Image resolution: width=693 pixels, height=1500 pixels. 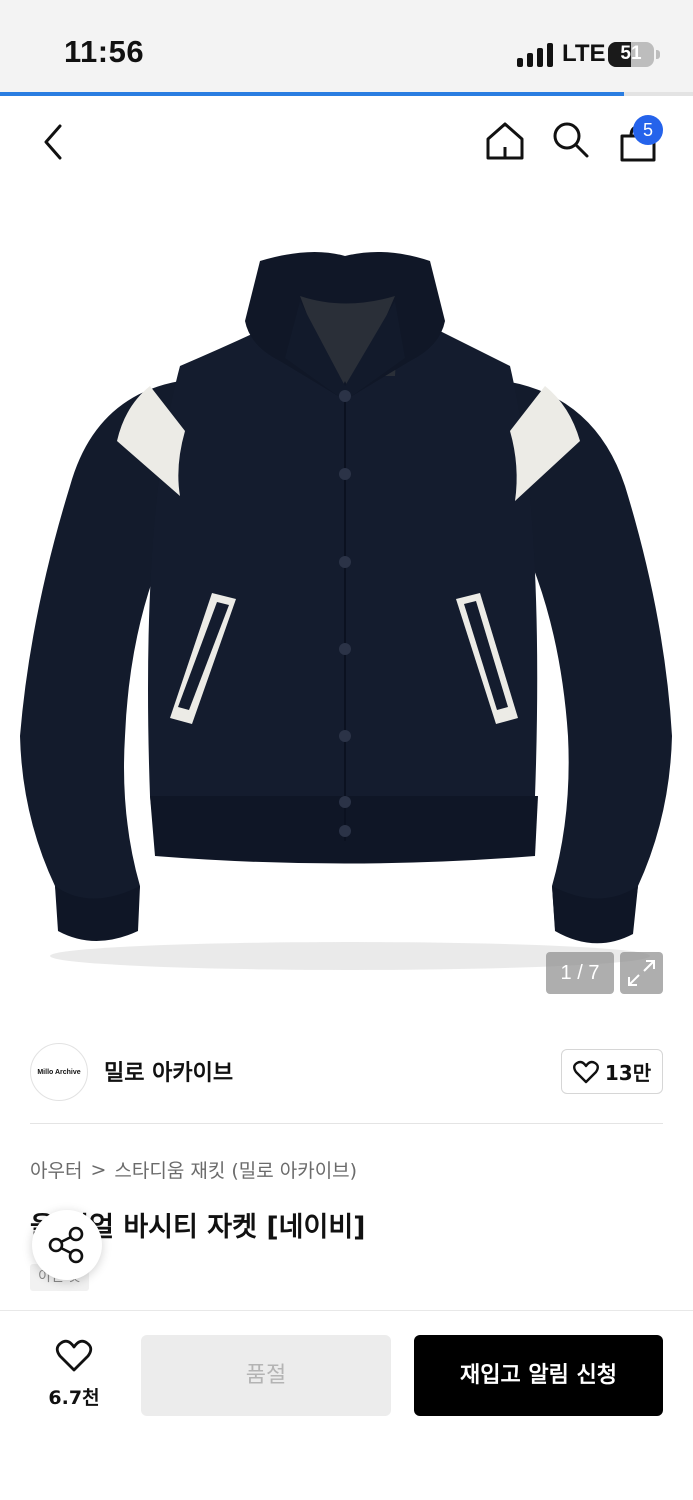 What do you see at coordinates (74, 1375) in the screenshot?
I see `wishlist-button: 6.7천` at bounding box center [74, 1375].